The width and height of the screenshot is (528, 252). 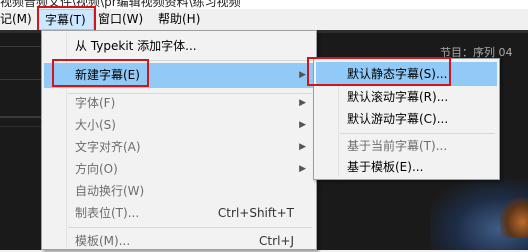 What do you see at coordinates (16, 19) in the screenshot?
I see `menu-marker: 记(M)` at bounding box center [16, 19].